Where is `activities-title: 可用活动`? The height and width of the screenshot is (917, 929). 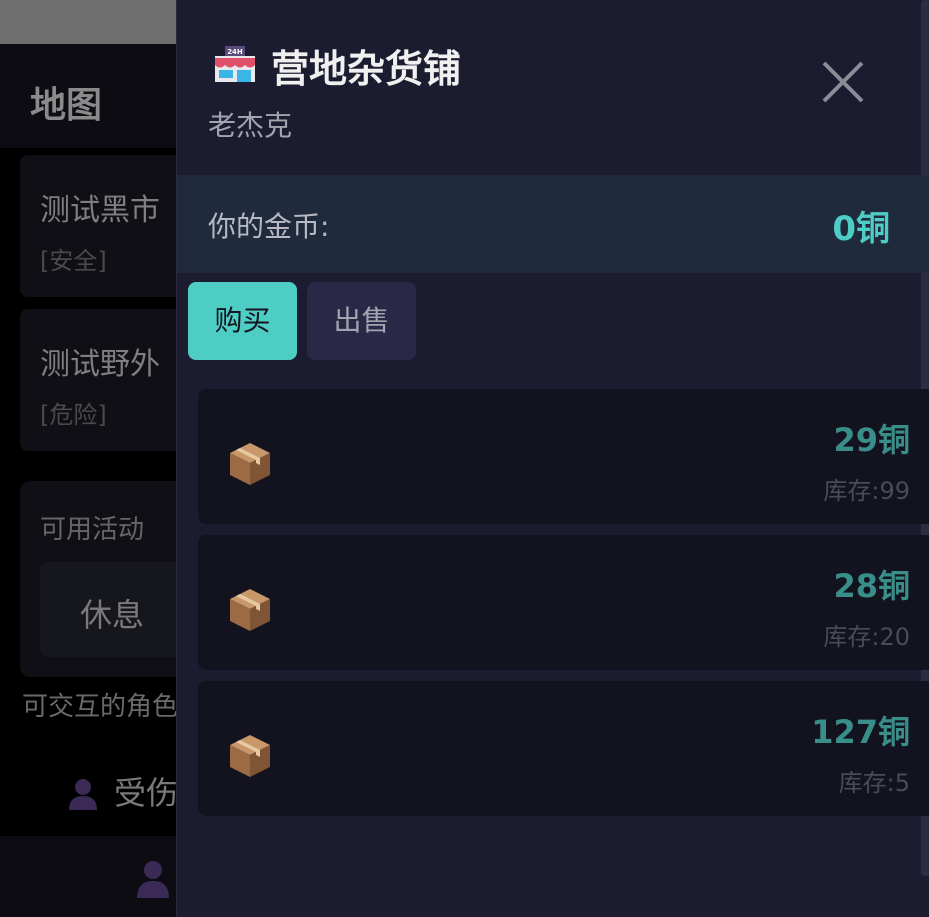
activities-title: 可用活动 is located at coordinates (92, 530).